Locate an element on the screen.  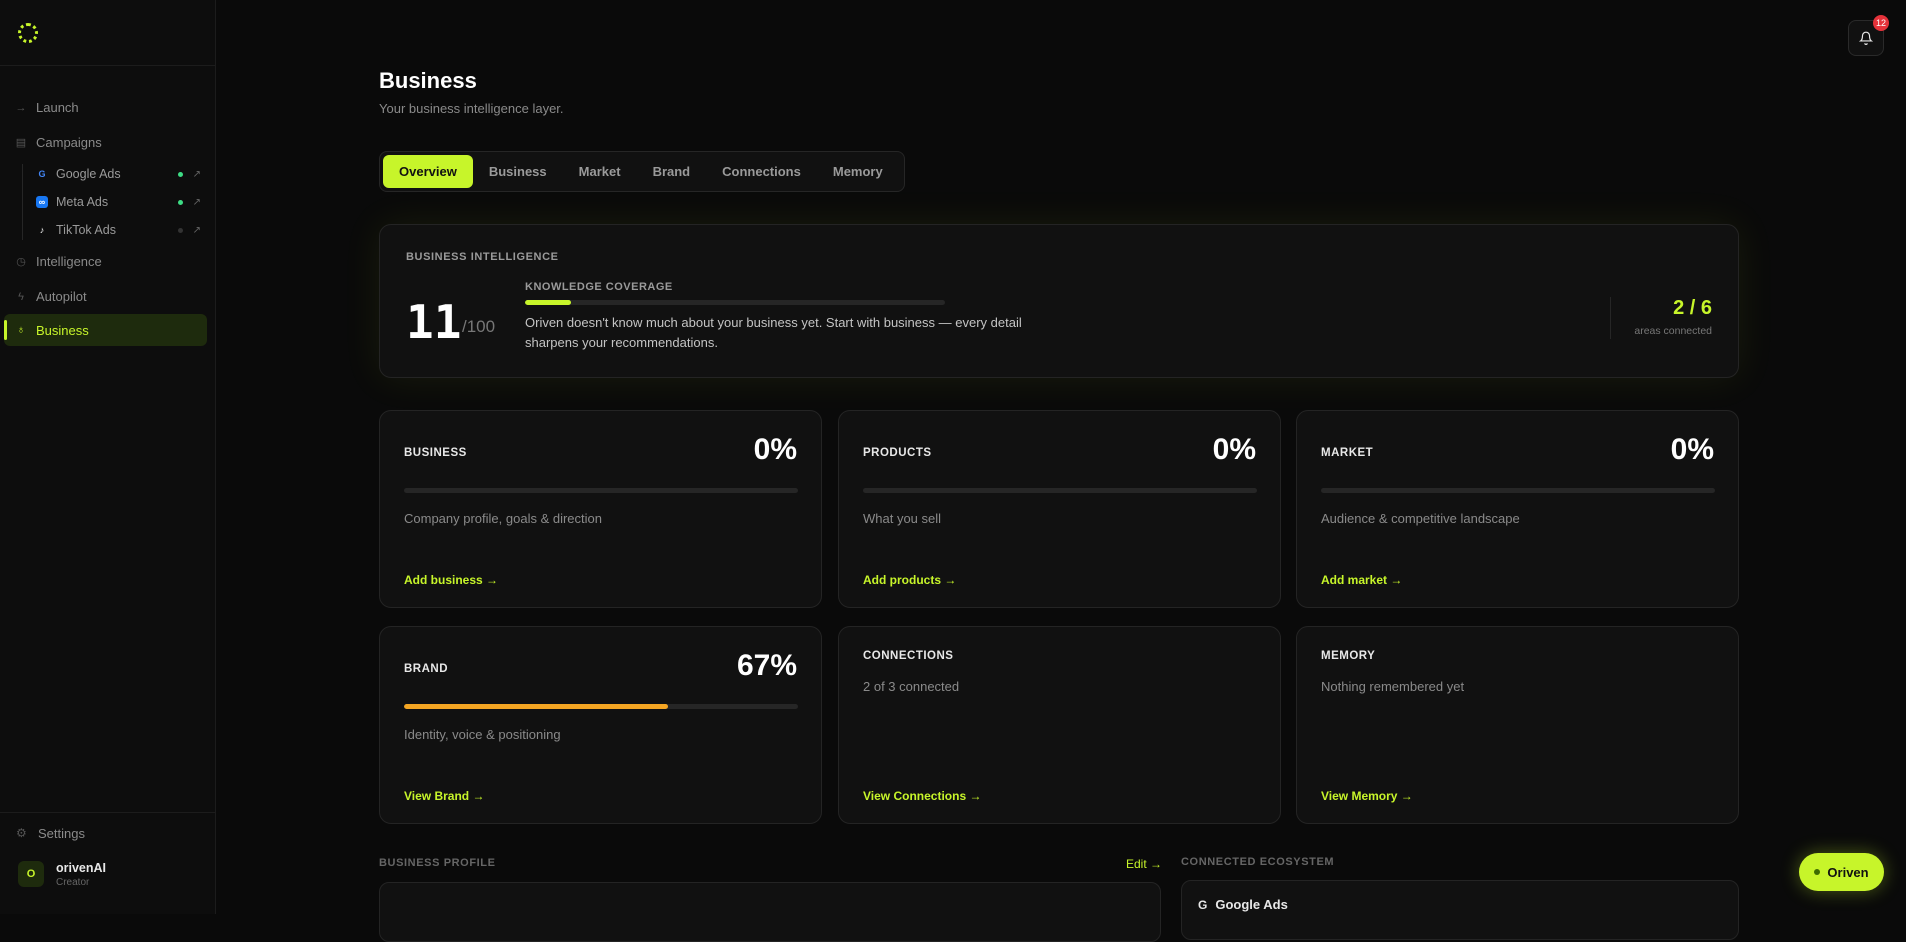
sidebar-item-autopilot: ϟ Autopilot is located at coordinates (107, 296).